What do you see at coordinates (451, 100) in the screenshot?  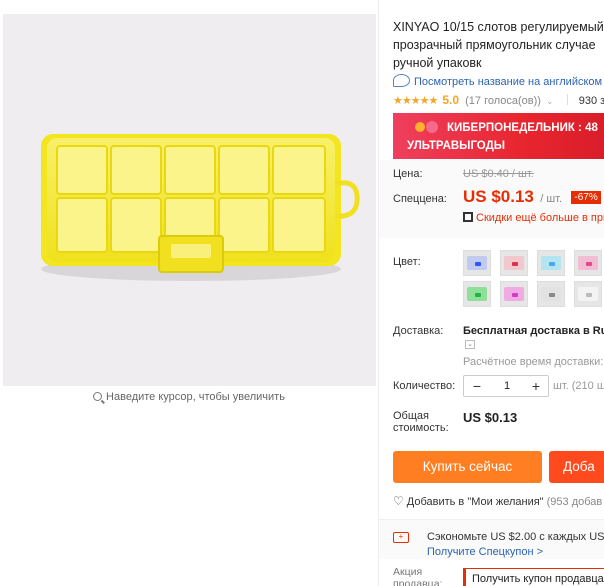 I see `rating-score: 5.0` at bounding box center [451, 100].